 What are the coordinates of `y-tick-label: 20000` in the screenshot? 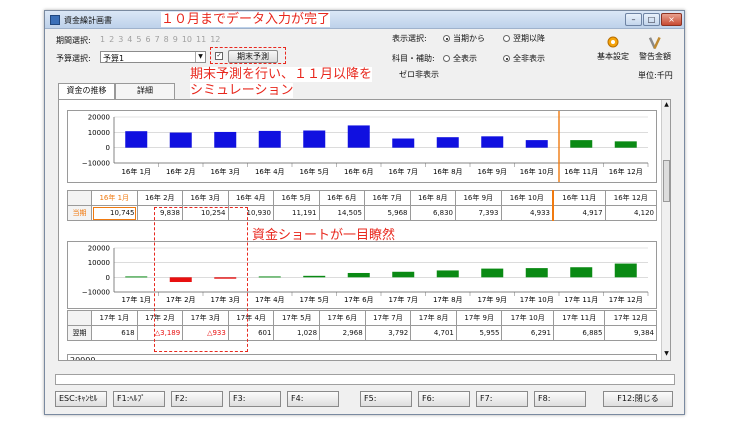 It's located at (99, 249).